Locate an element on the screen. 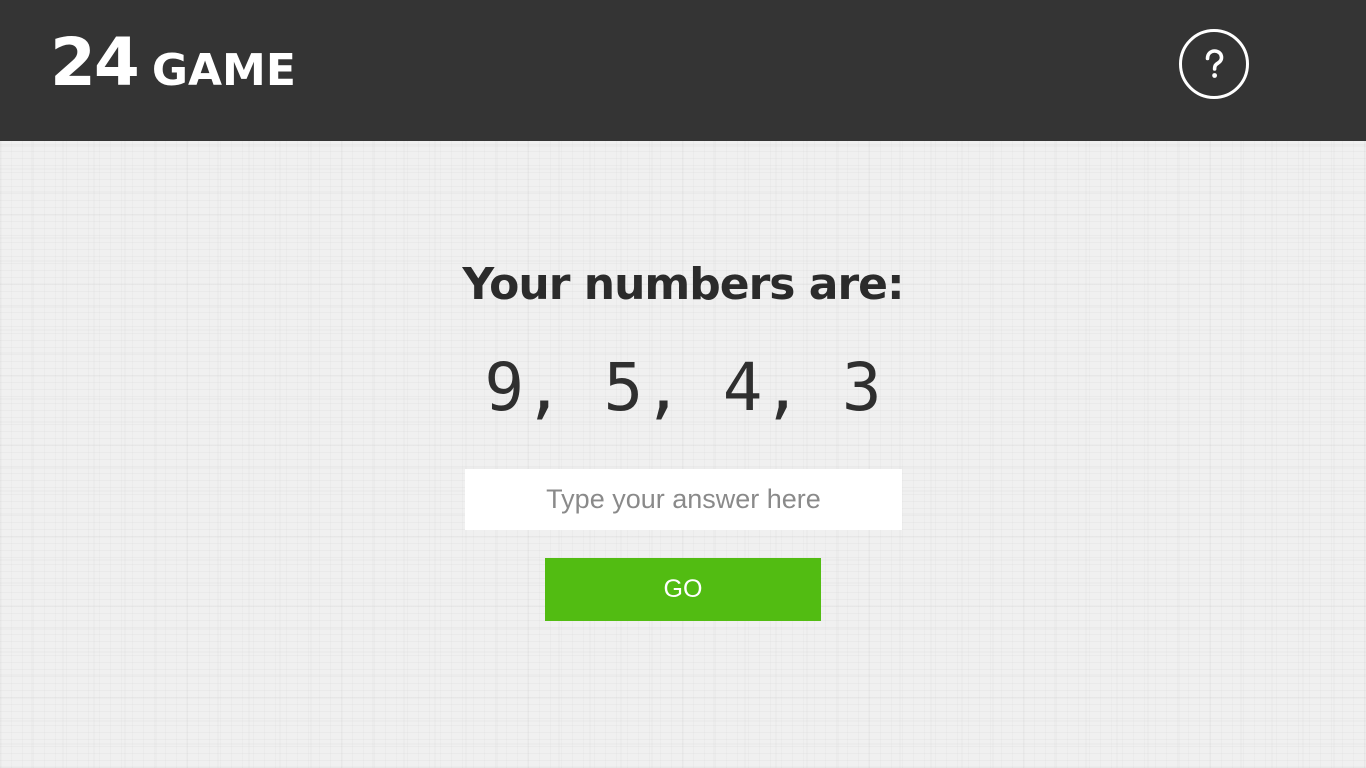 Image resolution: width=1366 pixels, height=768 pixels. logo: 24 GAME is located at coordinates (173, 63).